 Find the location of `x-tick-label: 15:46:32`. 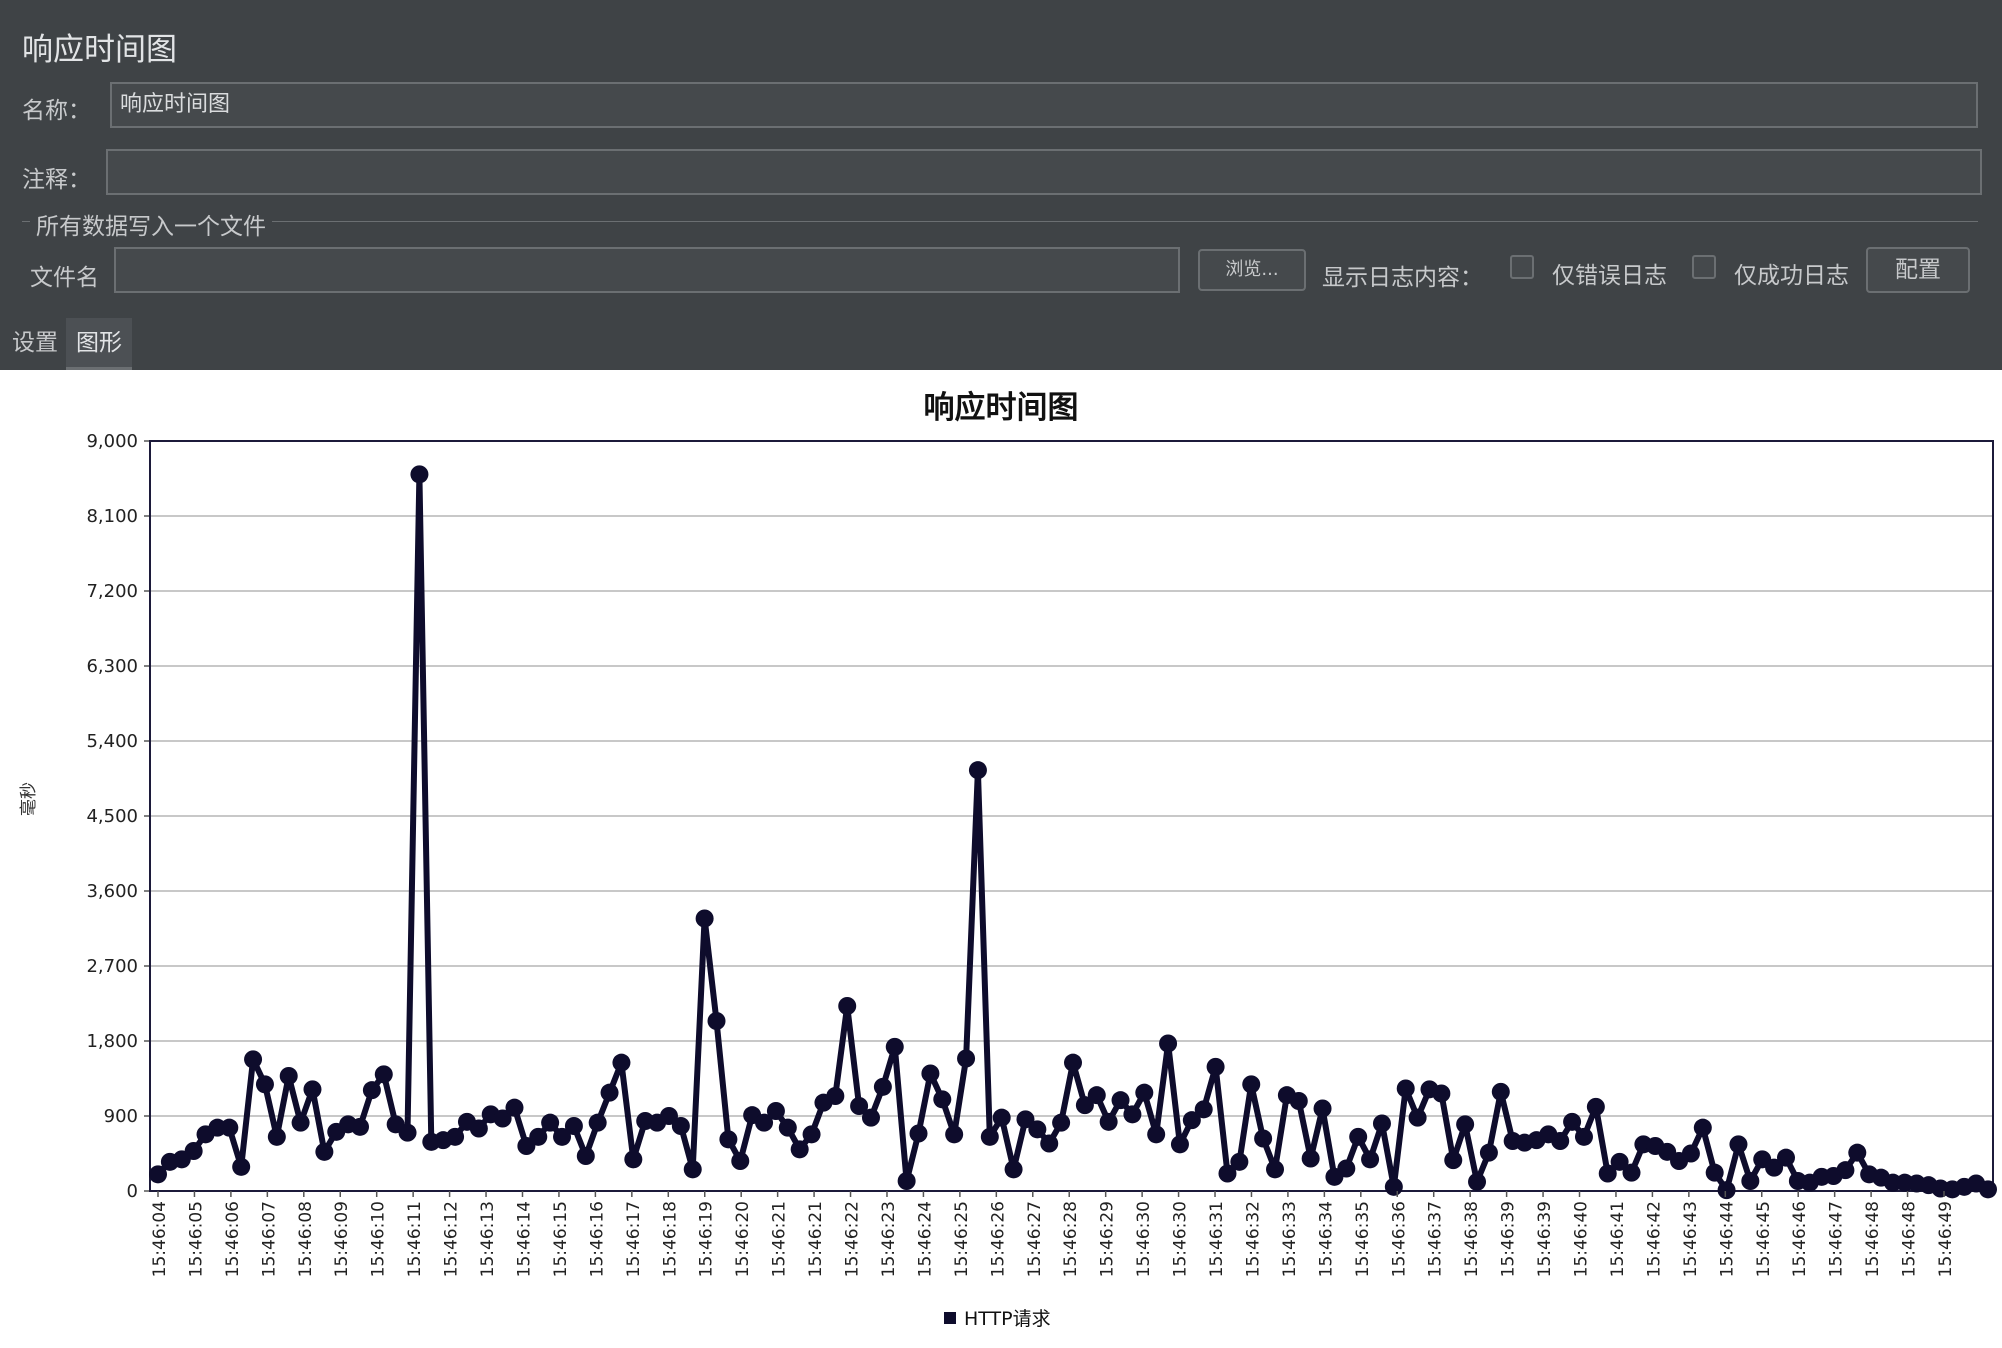

x-tick-label: 15:46:32 is located at coordinates (1253, 1239).